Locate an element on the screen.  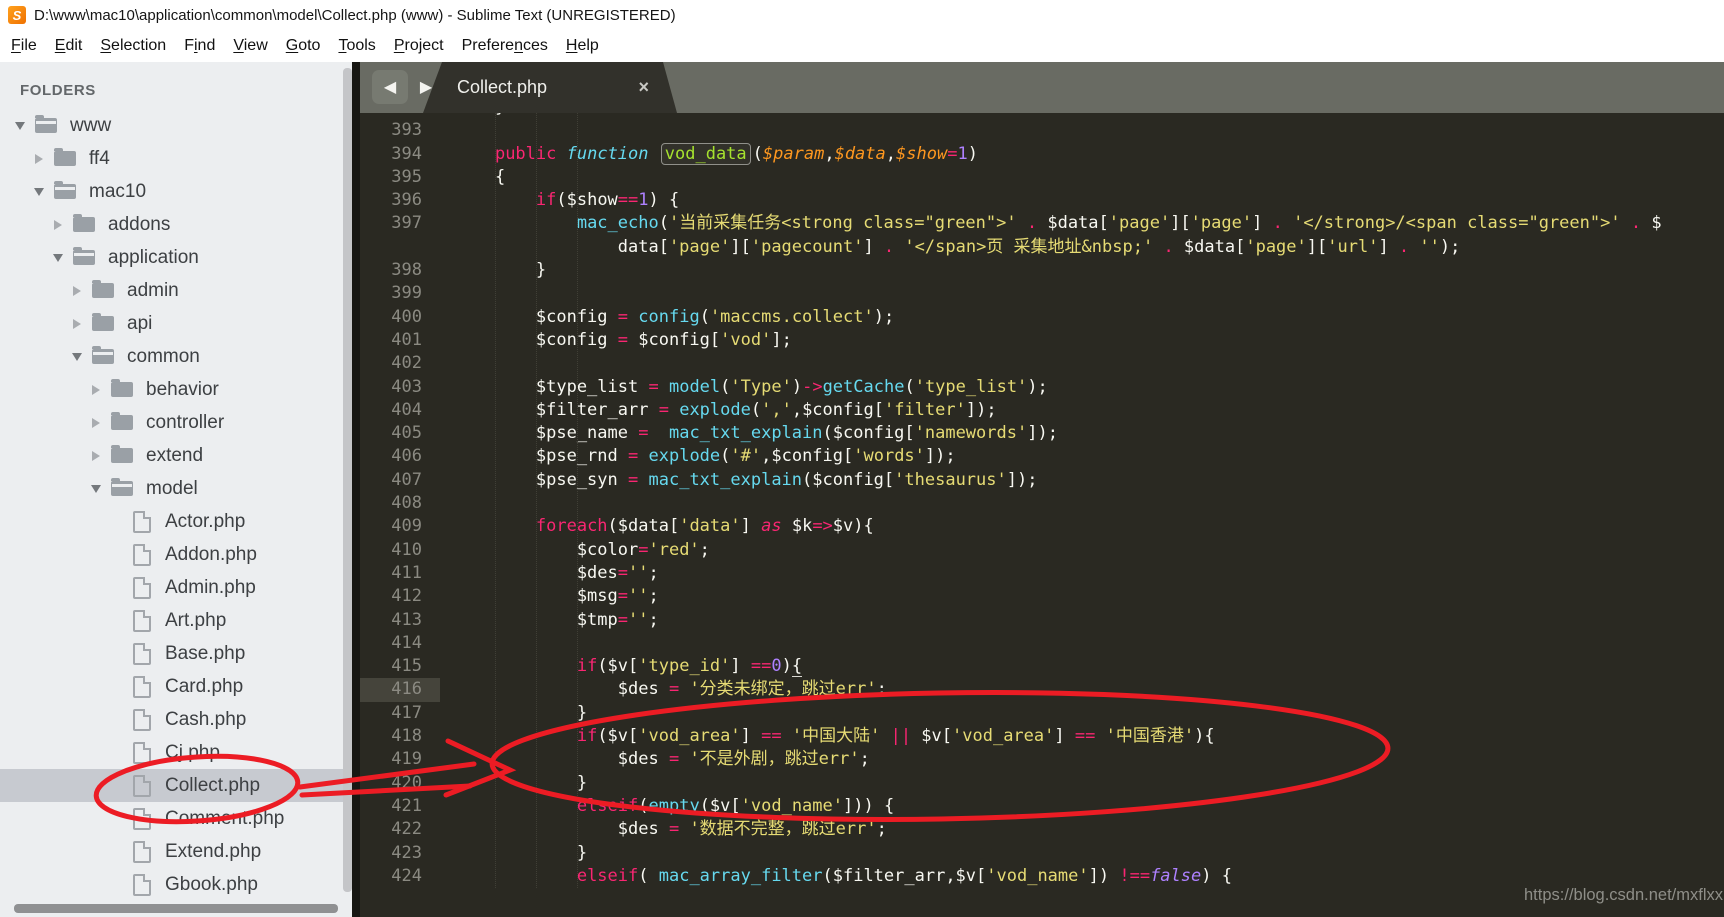
menu-find: Find is located at coordinates (199, 46).